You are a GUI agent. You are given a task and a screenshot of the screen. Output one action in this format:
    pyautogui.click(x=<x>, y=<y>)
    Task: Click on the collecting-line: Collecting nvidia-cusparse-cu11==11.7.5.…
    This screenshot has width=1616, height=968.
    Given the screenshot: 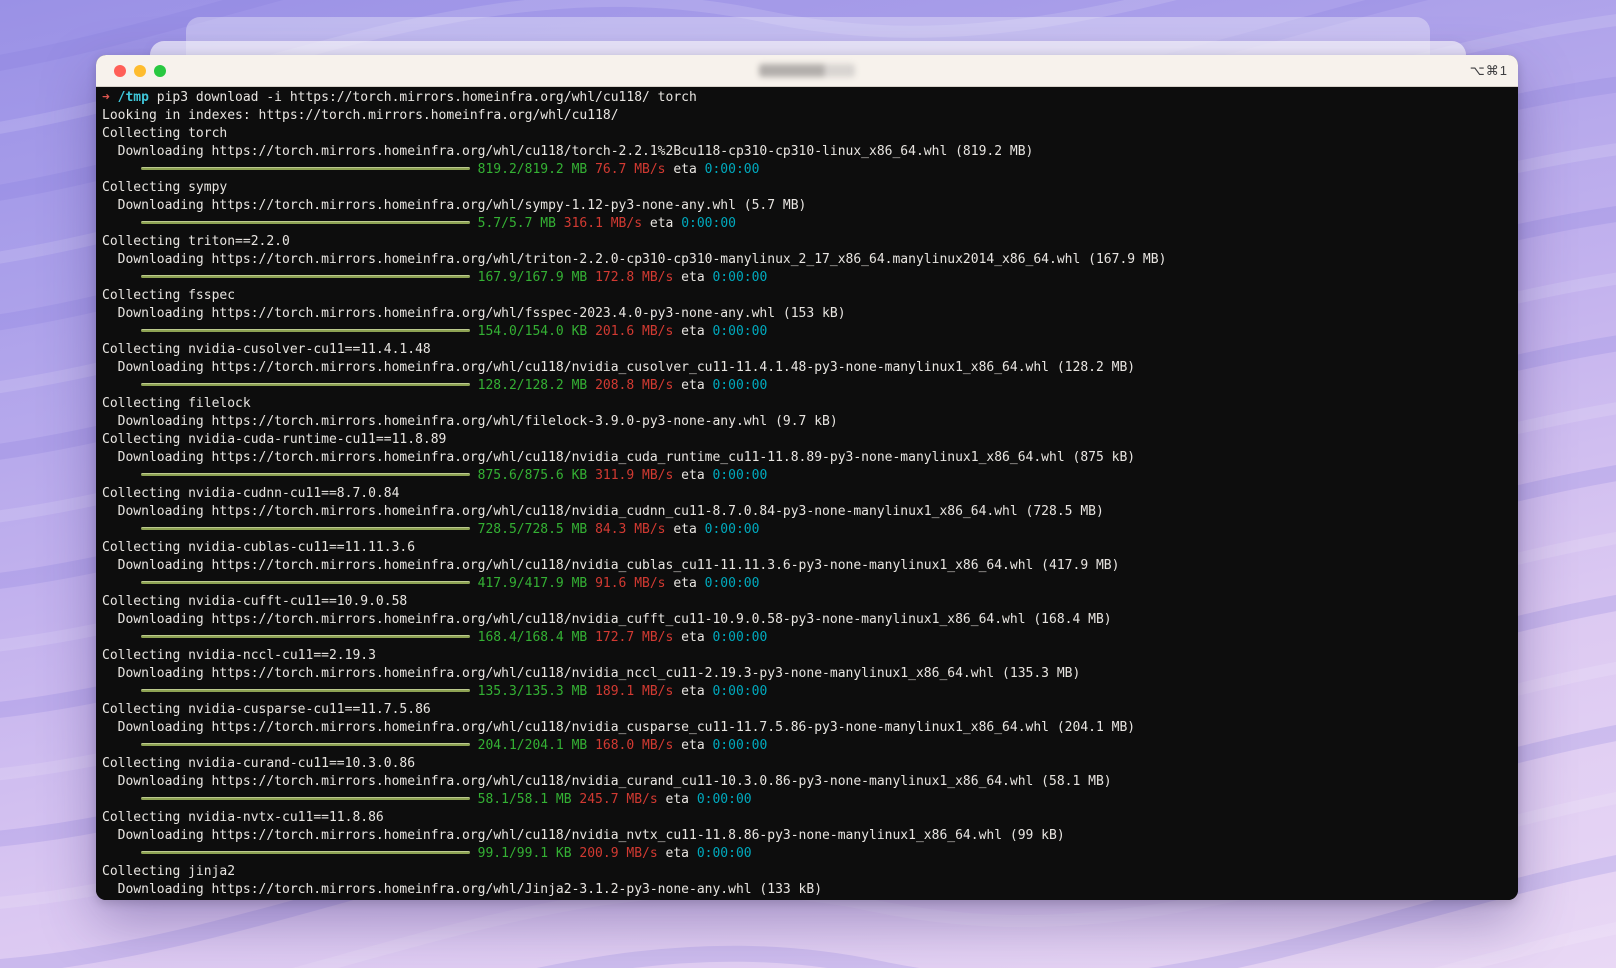 What is the action you would take?
    pyautogui.click(x=266, y=709)
    